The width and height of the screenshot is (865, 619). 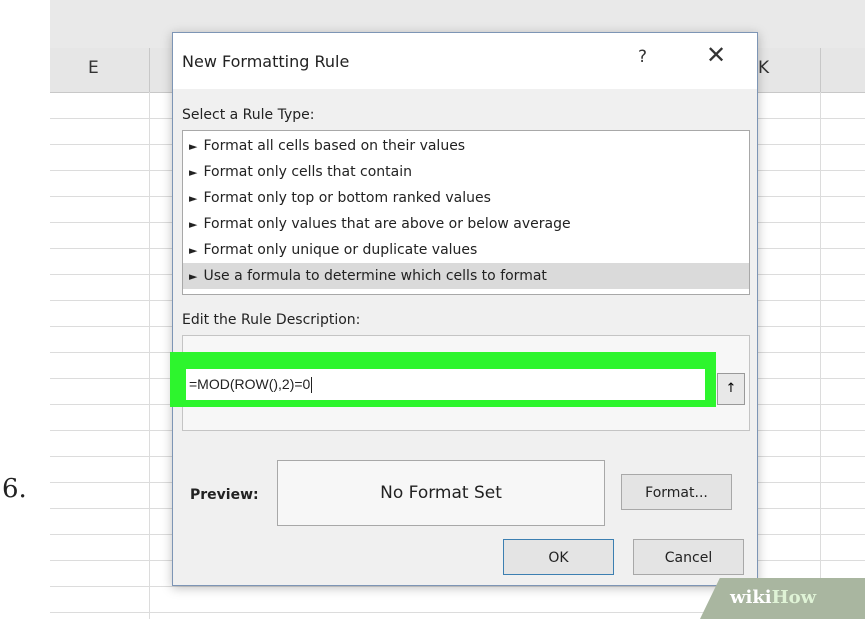 What do you see at coordinates (716, 55) in the screenshot?
I see `close-icon: ✕` at bounding box center [716, 55].